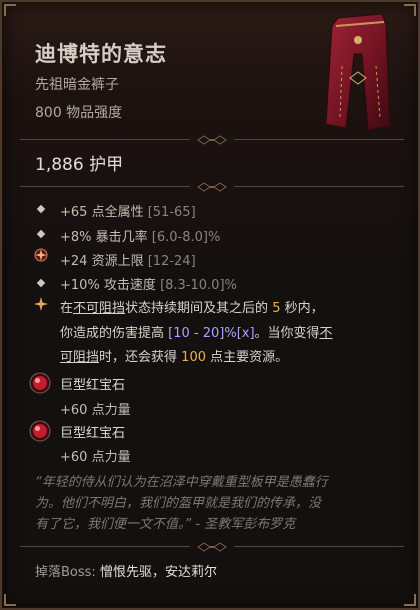 Image resolution: width=420 pixels, height=610 pixels. I want to click on item-power: 800 物品强度, so click(79, 113).